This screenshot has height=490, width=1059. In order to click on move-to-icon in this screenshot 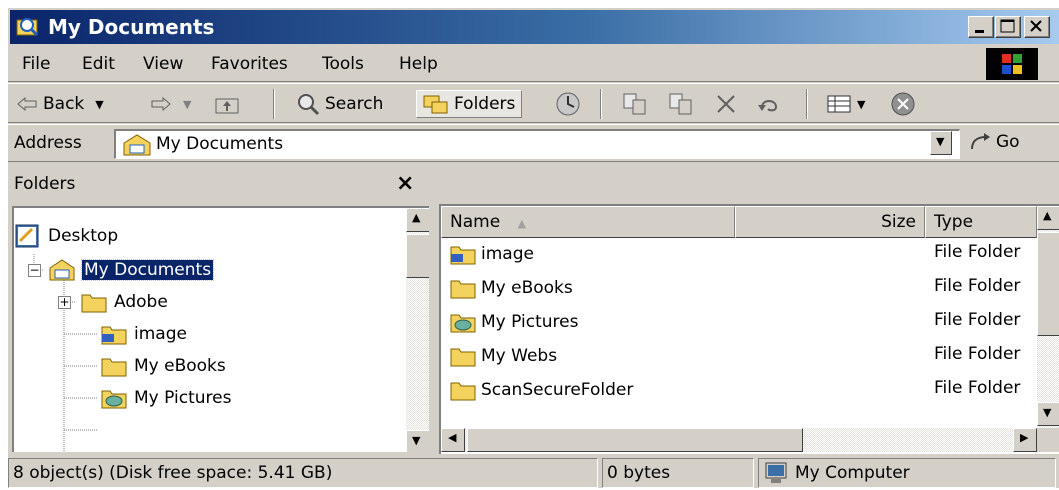, I will do `click(634, 104)`.